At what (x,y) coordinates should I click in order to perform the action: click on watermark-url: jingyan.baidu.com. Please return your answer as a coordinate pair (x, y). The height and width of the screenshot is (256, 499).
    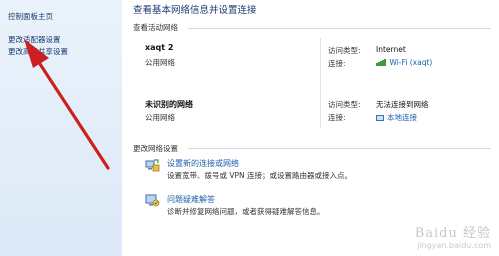
    Looking at the image, I should click on (454, 245).